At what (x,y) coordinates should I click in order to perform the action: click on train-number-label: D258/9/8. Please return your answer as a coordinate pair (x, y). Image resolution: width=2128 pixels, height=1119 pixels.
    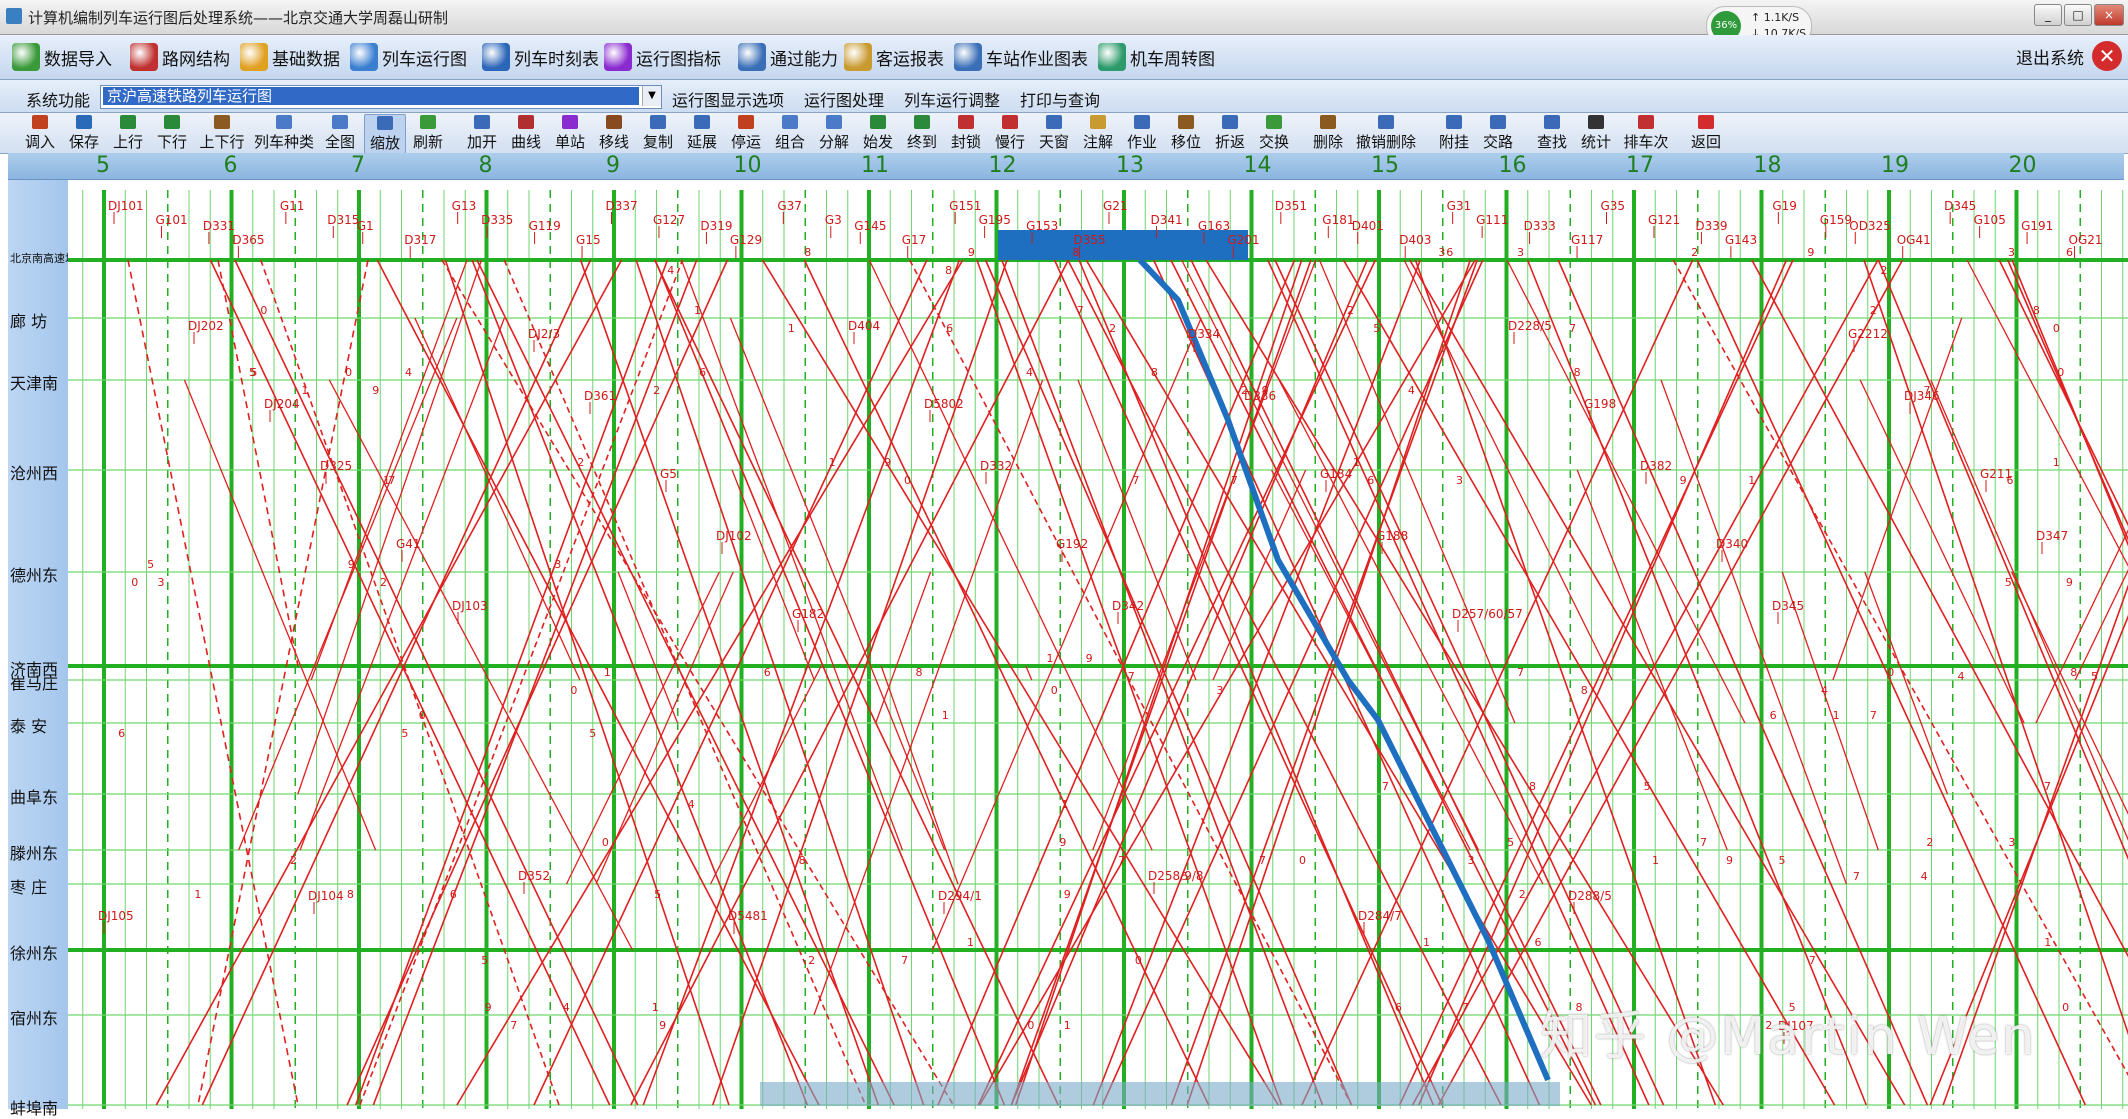
    Looking at the image, I should click on (1176, 876).